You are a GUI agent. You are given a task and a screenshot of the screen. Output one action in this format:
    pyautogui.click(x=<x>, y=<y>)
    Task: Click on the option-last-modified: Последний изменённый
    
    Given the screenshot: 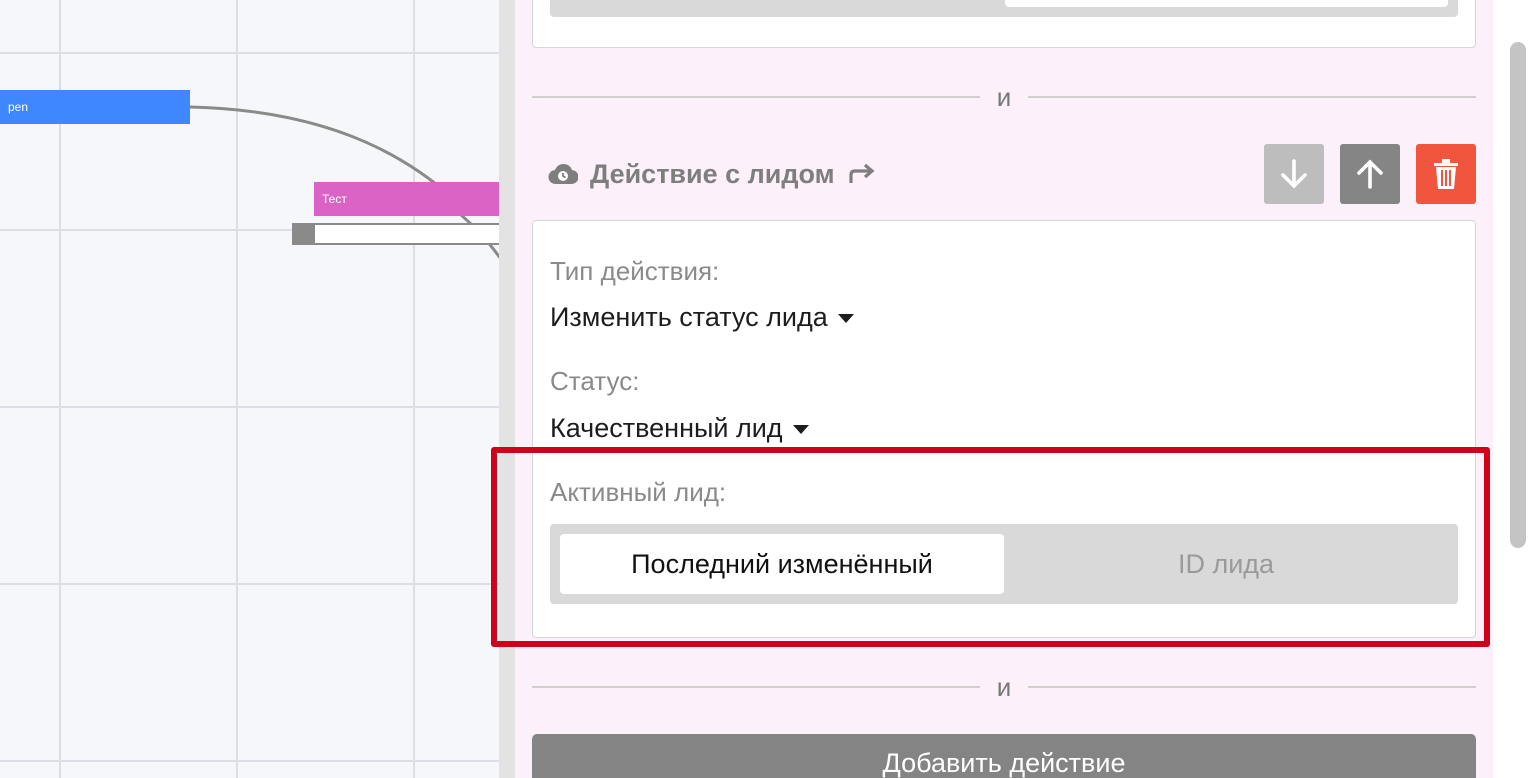 What is the action you would take?
    pyautogui.click(x=782, y=564)
    